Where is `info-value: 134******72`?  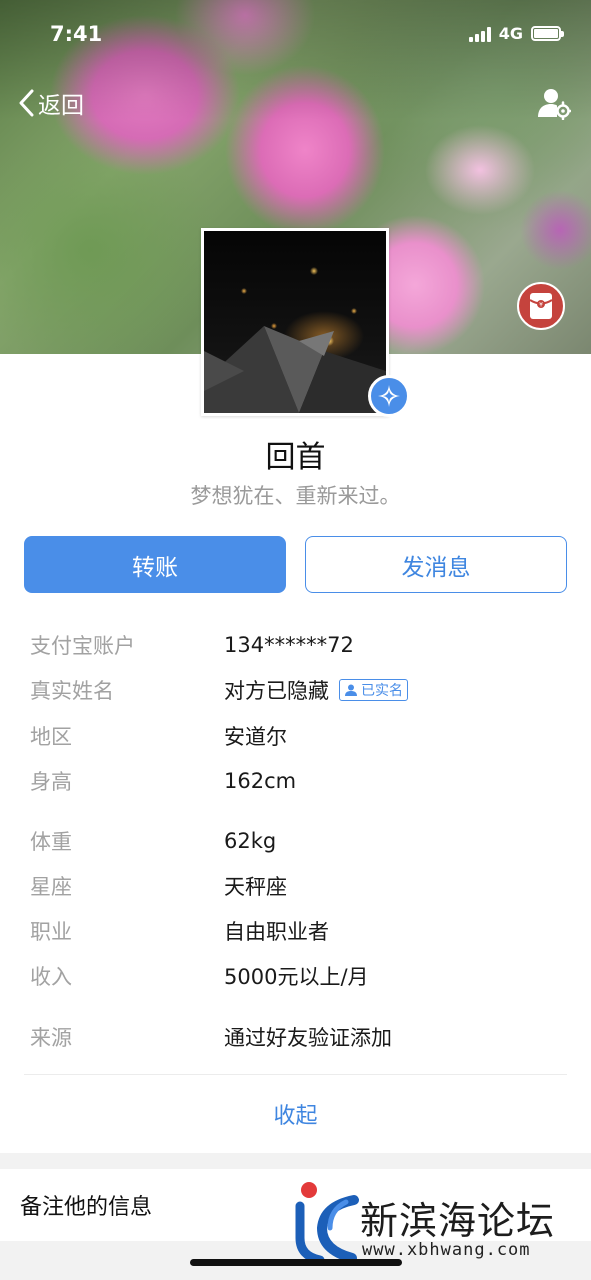
info-value: 134******72 is located at coordinates (289, 645).